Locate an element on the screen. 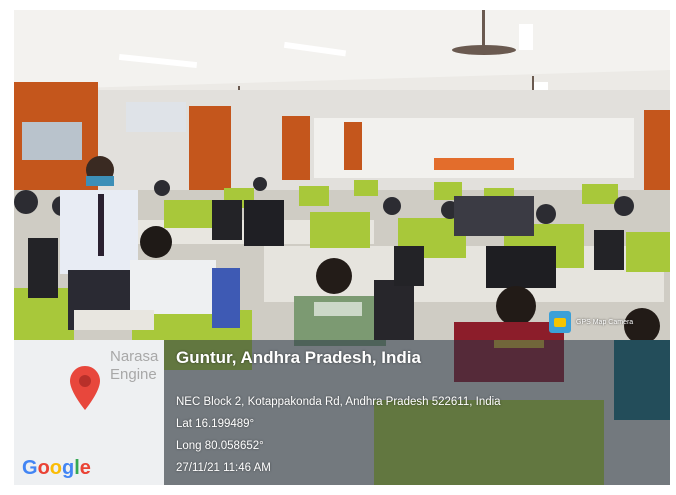 Image resolution: width=676 pixels, height=495 pixels. datetime-line: 27/11/21 11:46 AM is located at coordinates (223, 468).